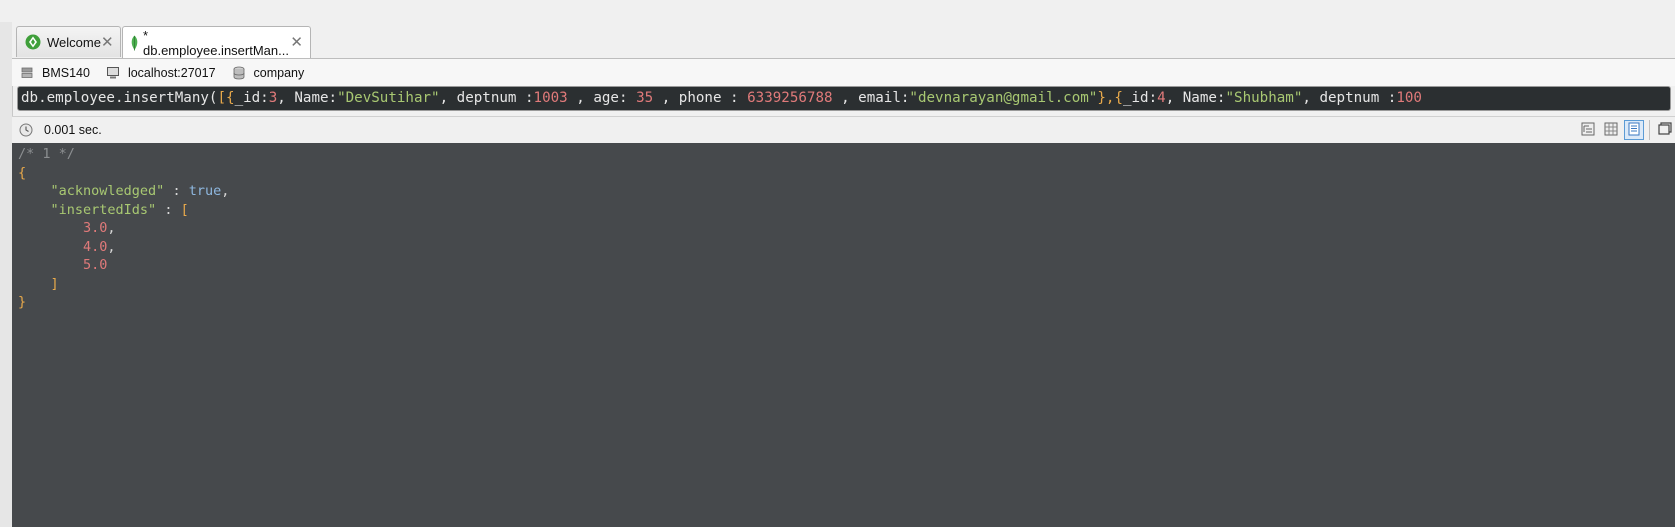  I want to click on inserted-id: 4.0, so click(95, 246).